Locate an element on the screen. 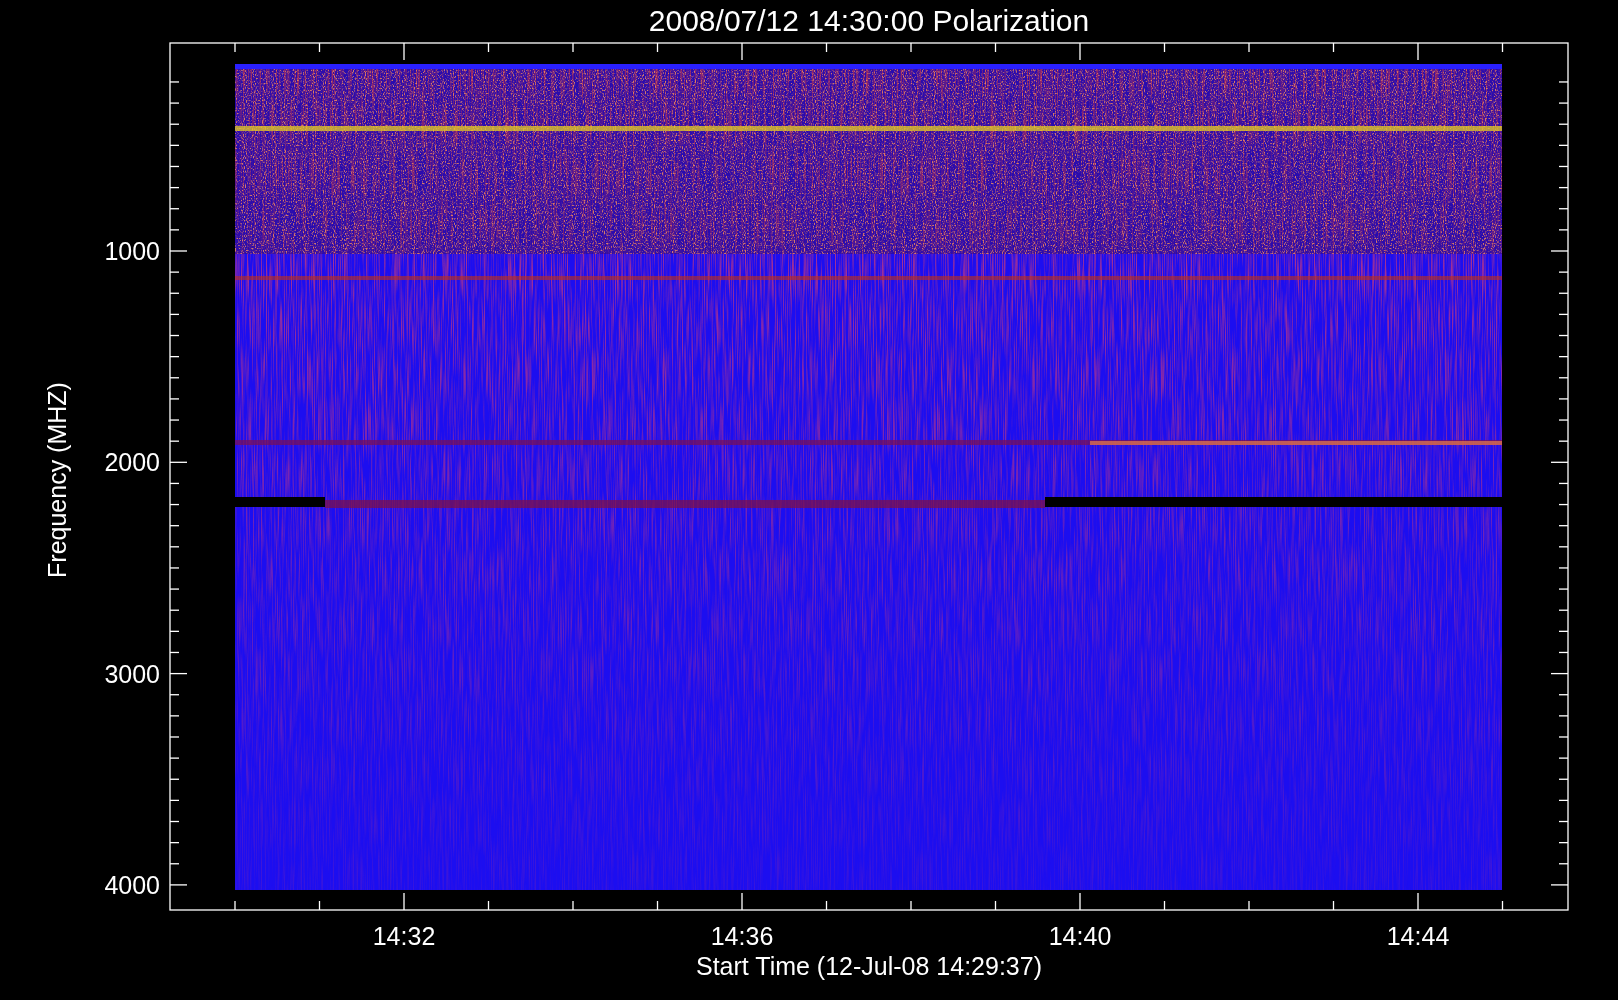  chart-title: 2008/07/12 14:30:00 Polarization is located at coordinates (869, 20).